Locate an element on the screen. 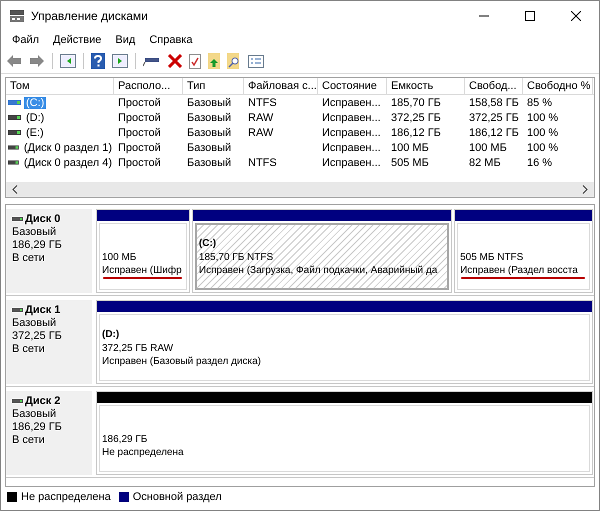 This screenshot has height=511, width=600. table-cell: 185,70 ГБ is located at coordinates (416, 102).